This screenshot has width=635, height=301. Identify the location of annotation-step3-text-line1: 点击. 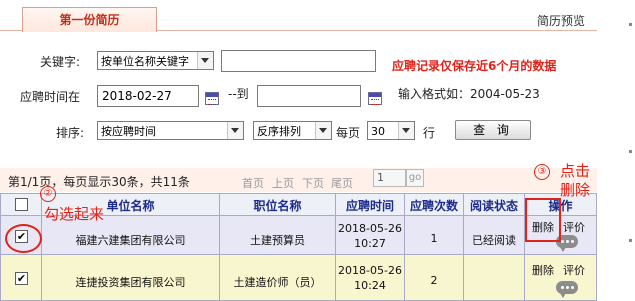
(575, 171).